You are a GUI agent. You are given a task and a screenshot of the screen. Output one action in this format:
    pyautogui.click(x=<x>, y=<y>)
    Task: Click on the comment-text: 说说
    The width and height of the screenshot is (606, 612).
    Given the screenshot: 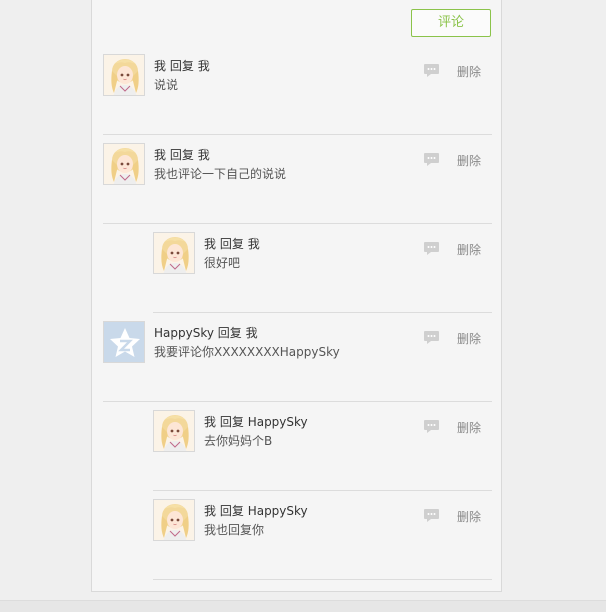 What is the action you would take?
    pyautogui.click(x=166, y=85)
    